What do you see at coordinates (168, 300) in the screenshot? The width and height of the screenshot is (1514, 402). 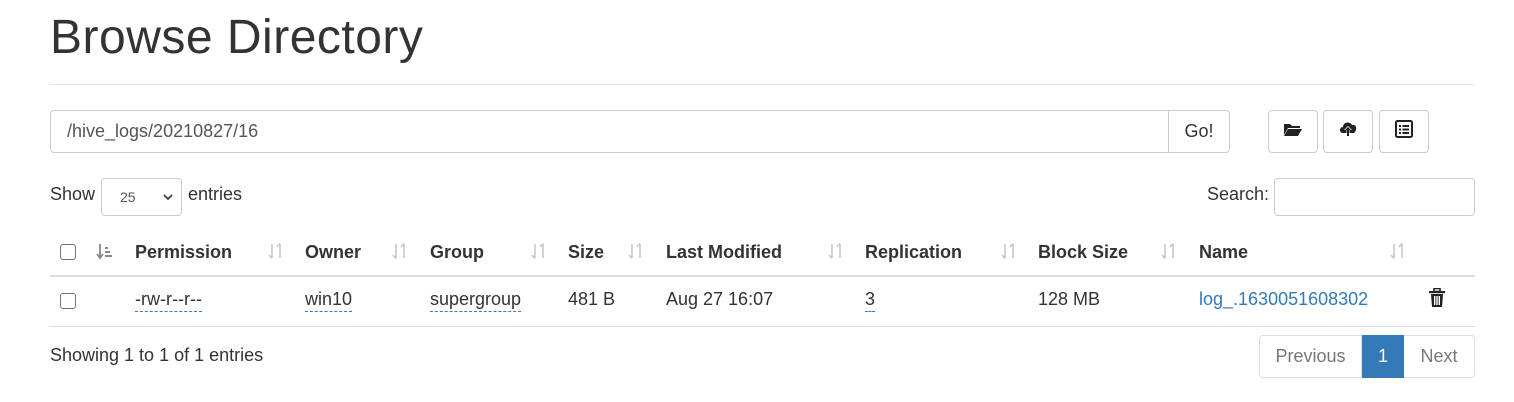 I see `permission-cell: -rw-r--r--` at bounding box center [168, 300].